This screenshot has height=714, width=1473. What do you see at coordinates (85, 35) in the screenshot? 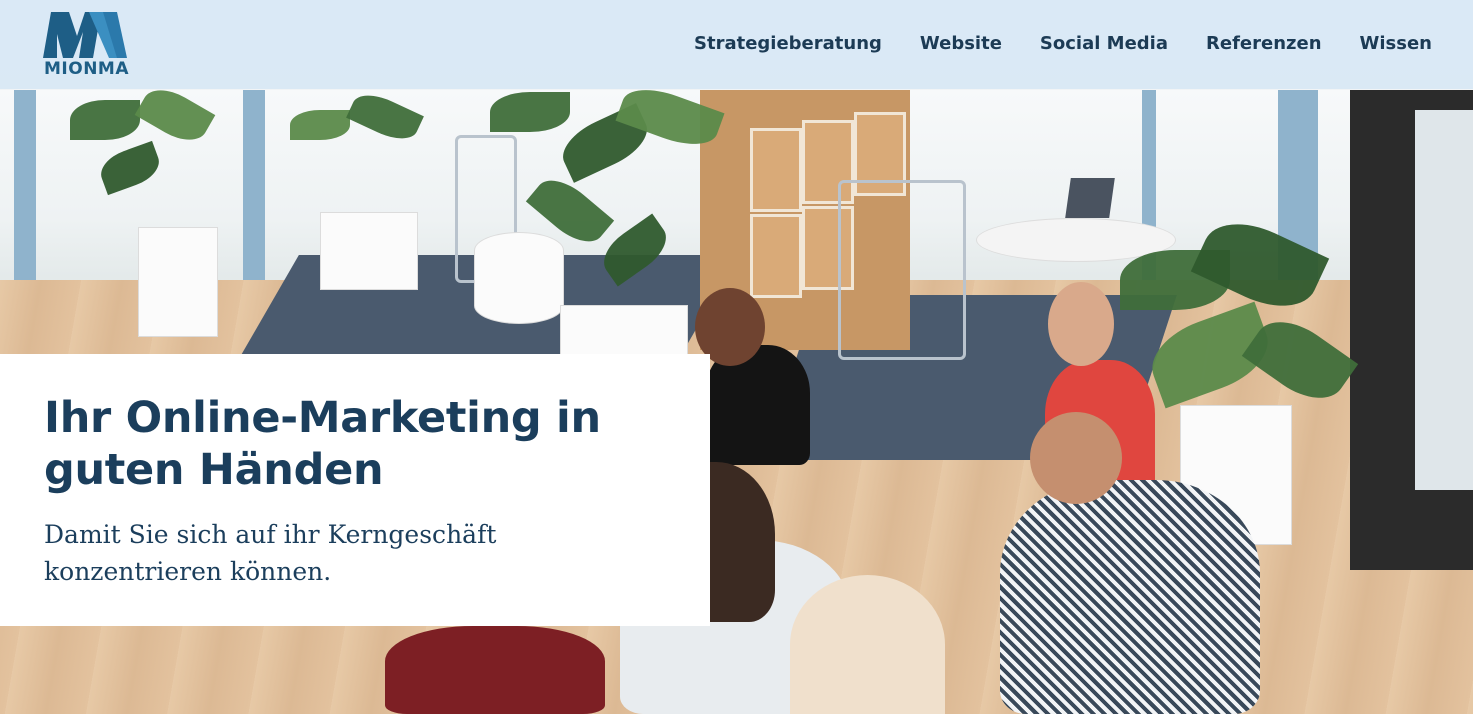
I see `mionma-logo-icon` at bounding box center [85, 35].